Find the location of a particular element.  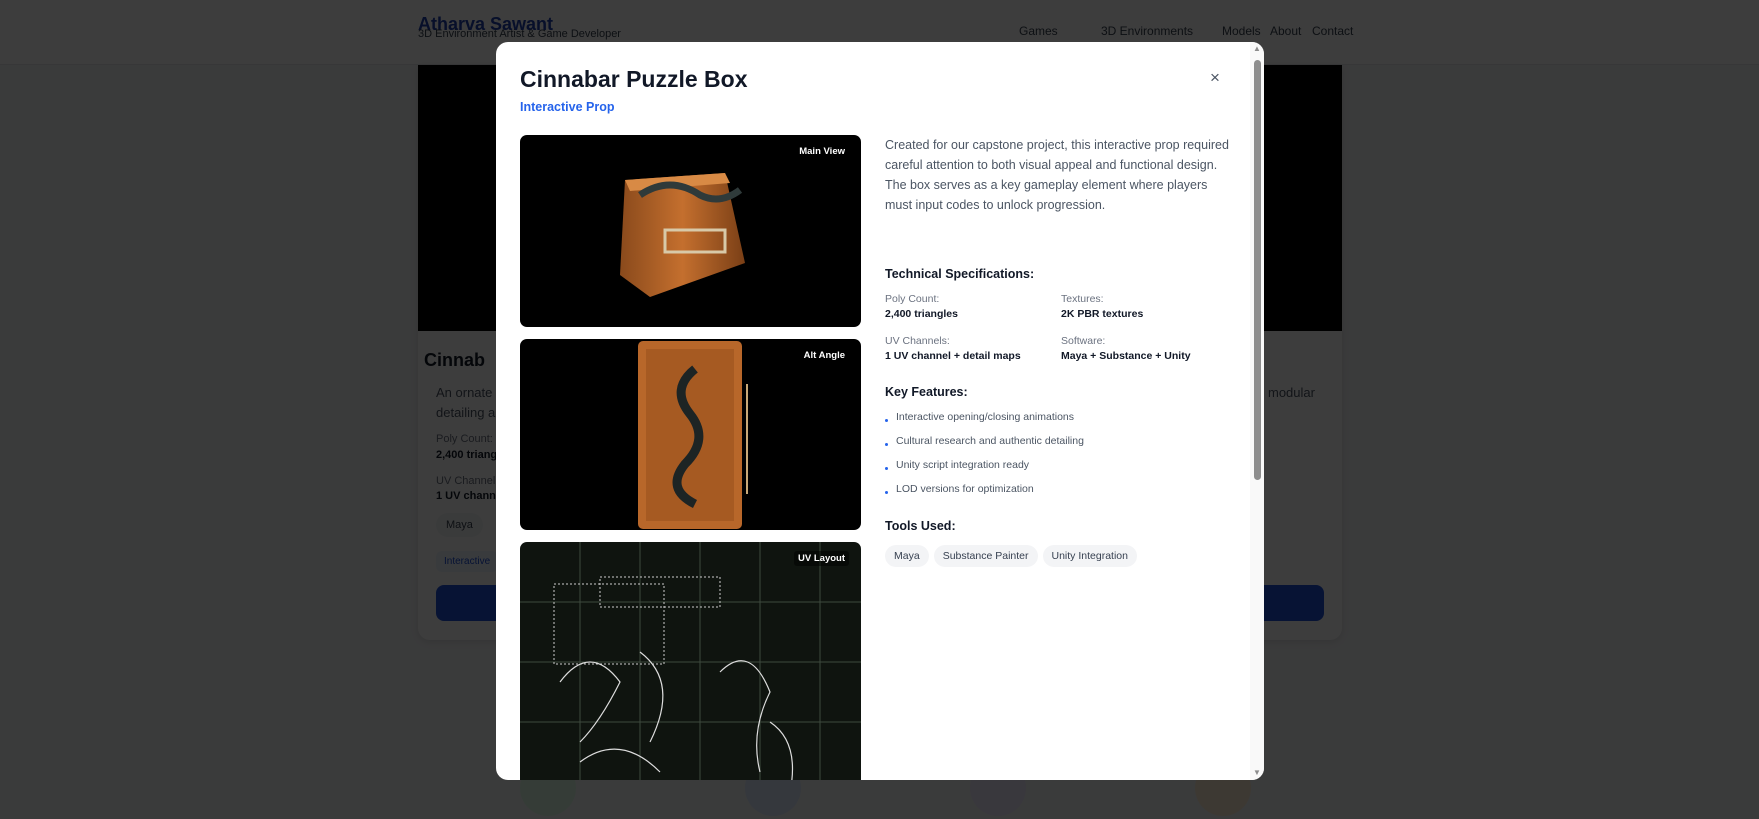

uv-layout-render is located at coordinates (690, 661).